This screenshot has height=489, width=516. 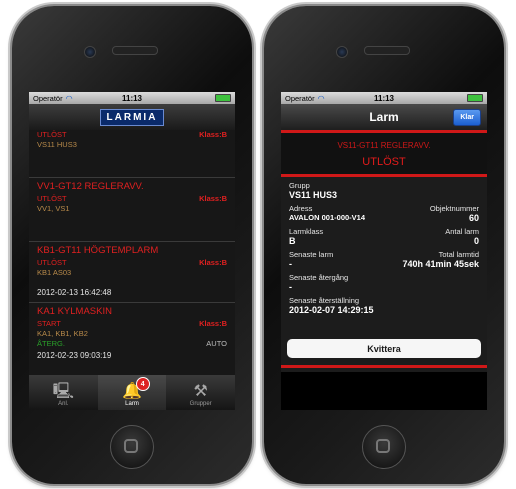 What do you see at coordinates (324, 300) in the screenshot?
I see `last-reset-label: Senaste återställning` at bounding box center [324, 300].